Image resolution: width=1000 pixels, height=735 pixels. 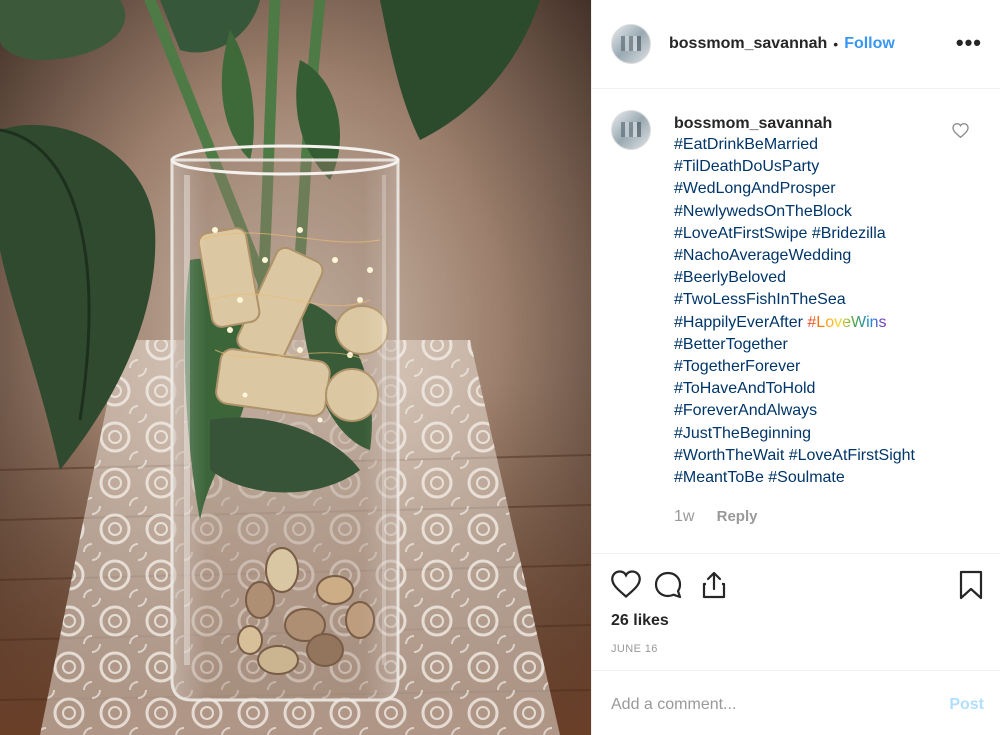 What do you see at coordinates (809, 167) in the screenshot?
I see `hashtag-line: #TilDeathDoUsParty` at bounding box center [809, 167].